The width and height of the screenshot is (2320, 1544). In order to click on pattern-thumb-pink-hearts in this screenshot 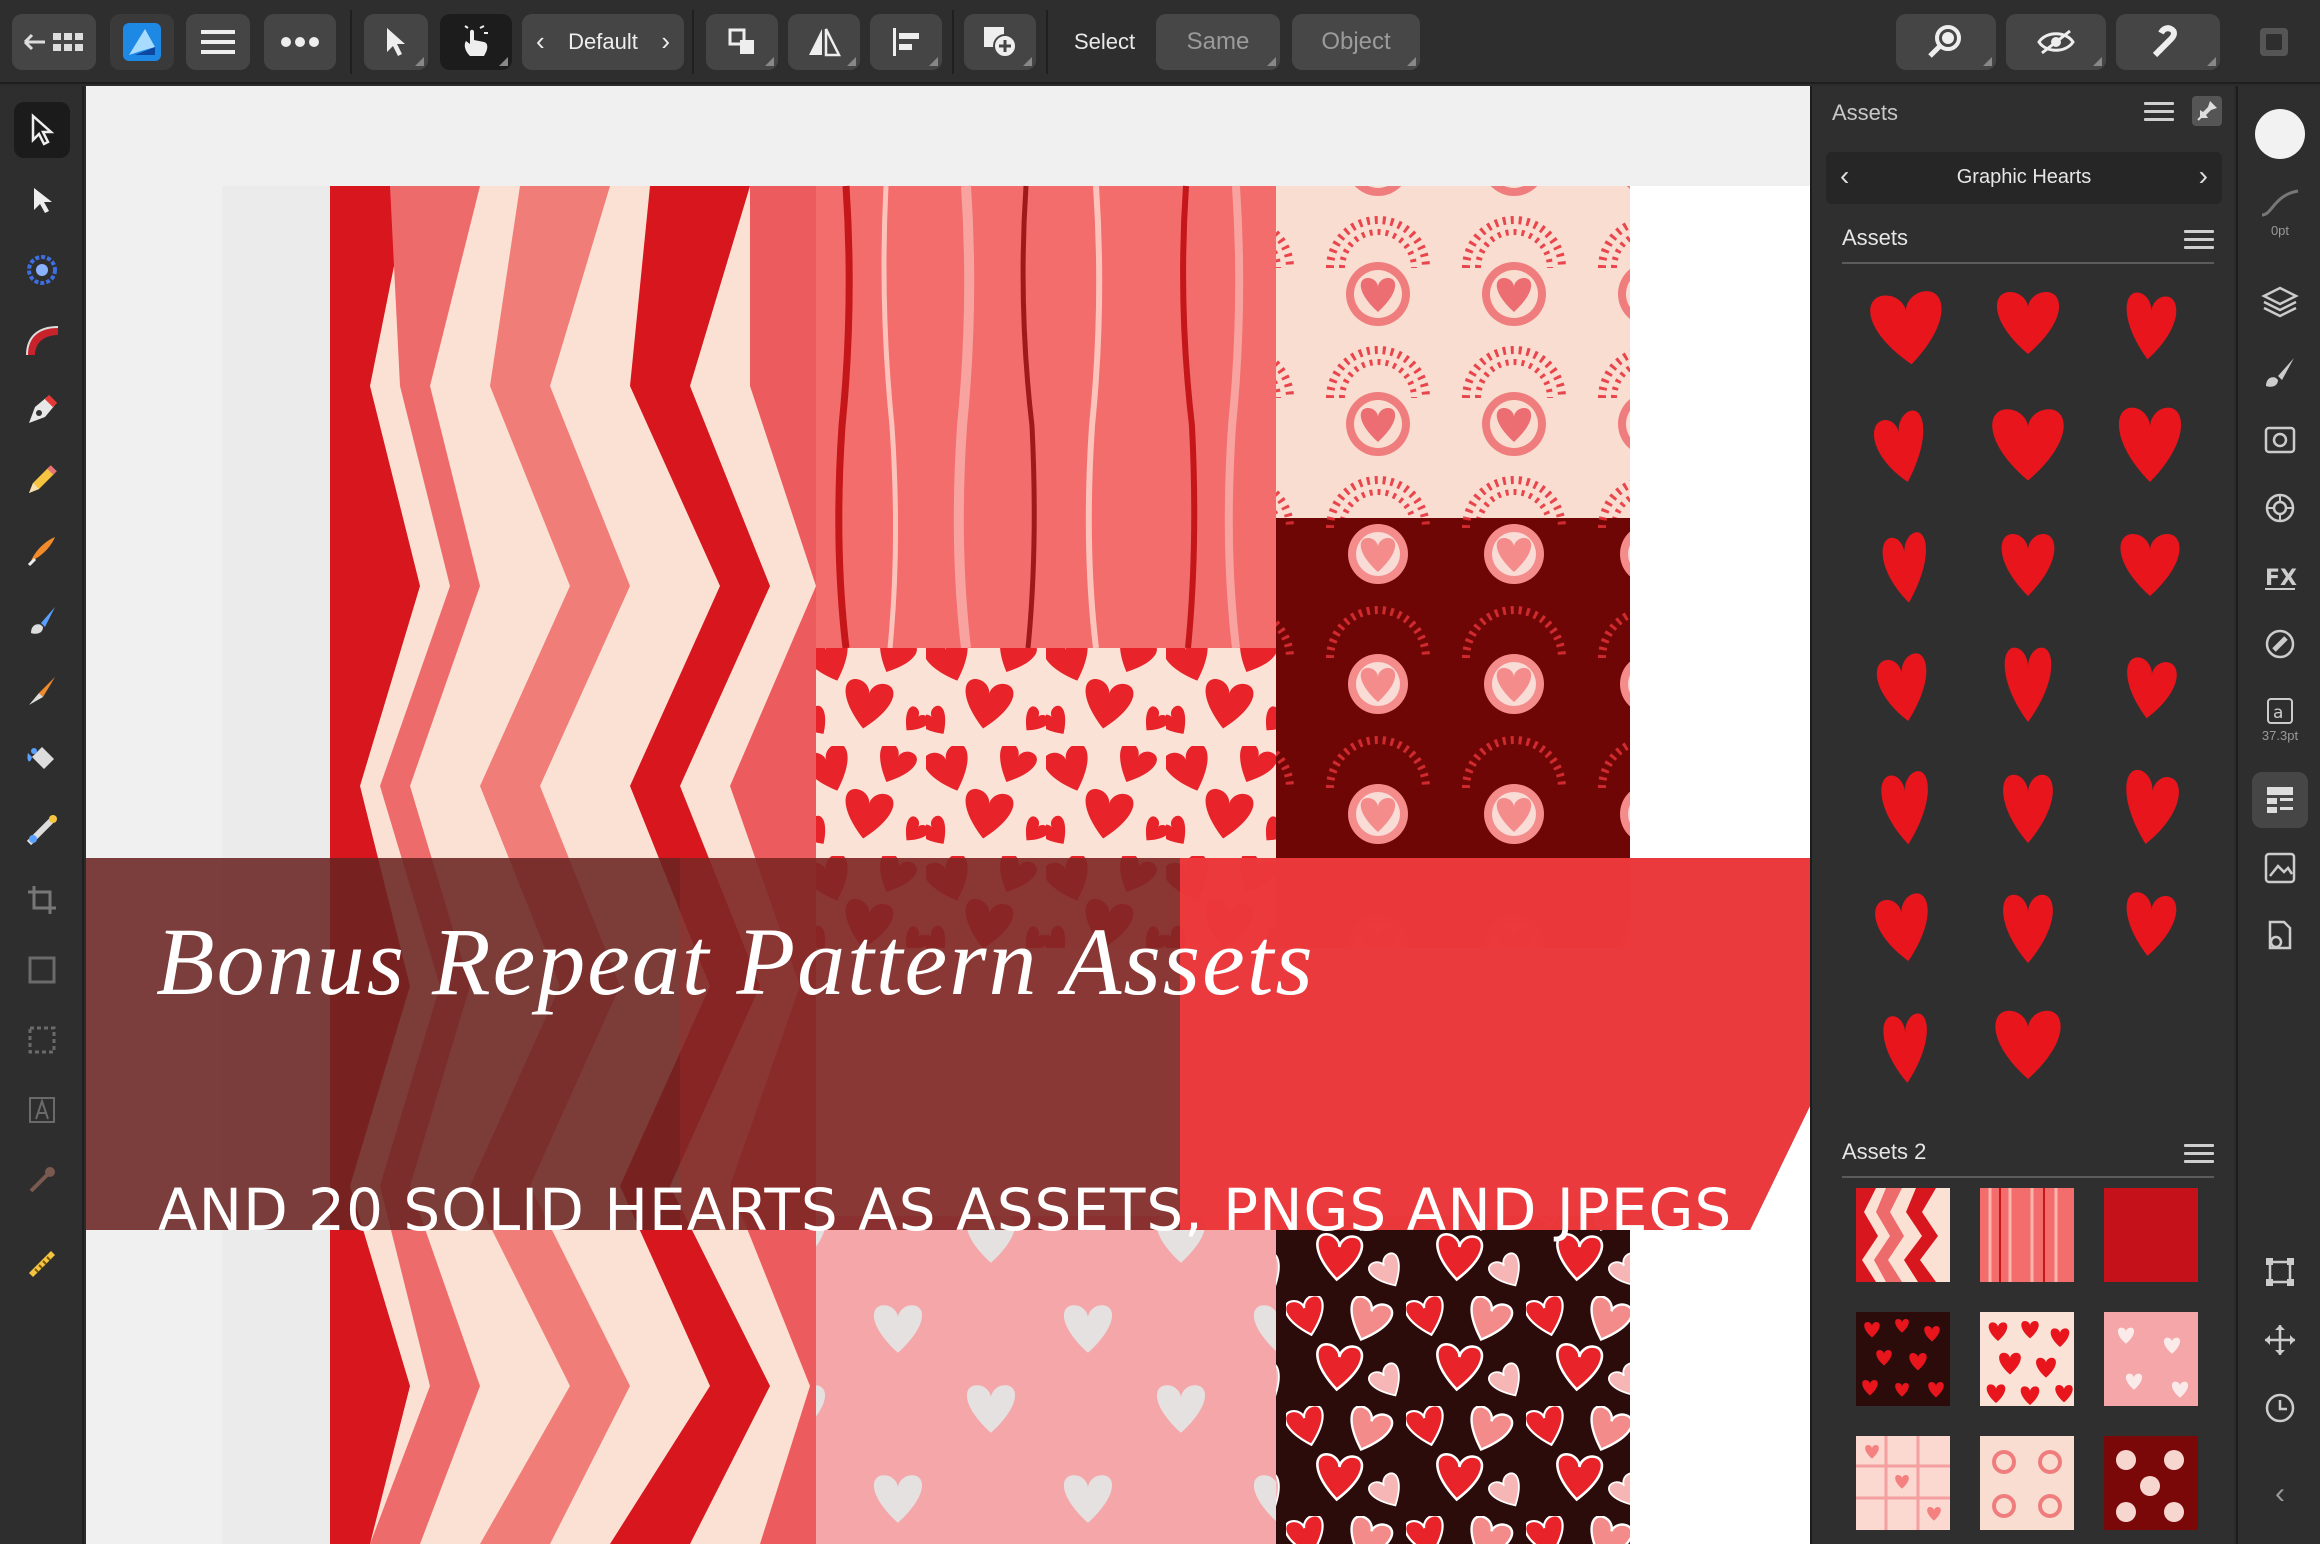, I will do `click(2151, 1359)`.